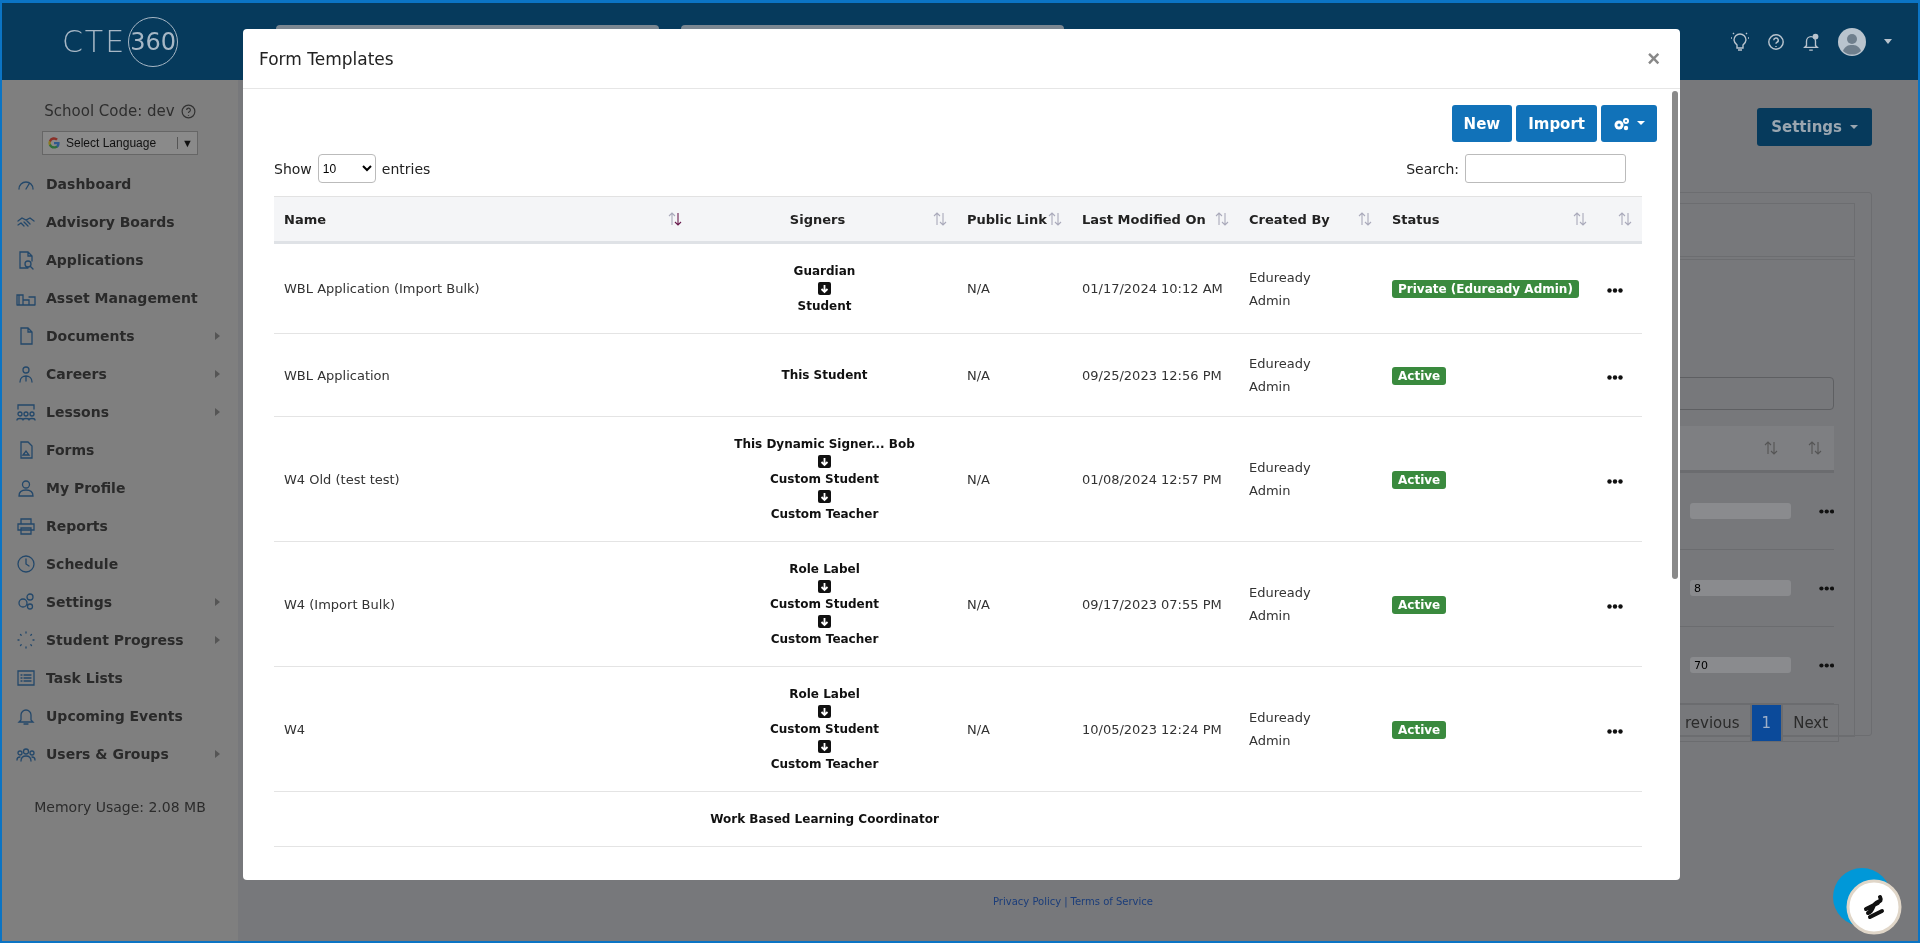 This screenshot has width=1920, height=943. Describe the element at coordinates (120, 222) in the screenshot. I see `nav-item: Advisory Boards` at that location.